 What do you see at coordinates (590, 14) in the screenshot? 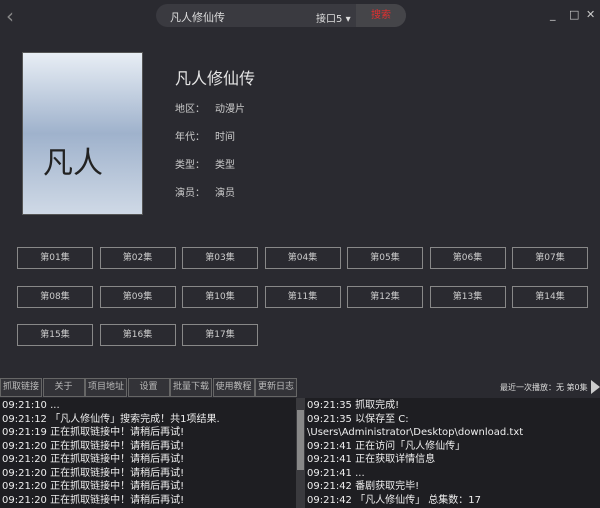
I see `close-icon: ✕` at bounding box center [590, 14].